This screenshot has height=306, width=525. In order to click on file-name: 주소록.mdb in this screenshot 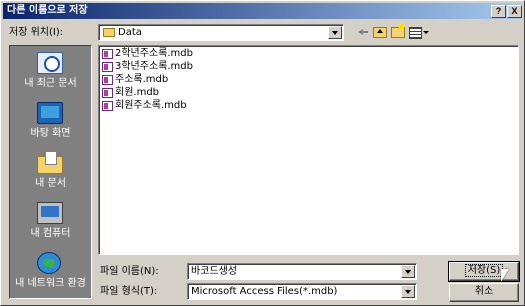, I will do `click(142, 79)`.